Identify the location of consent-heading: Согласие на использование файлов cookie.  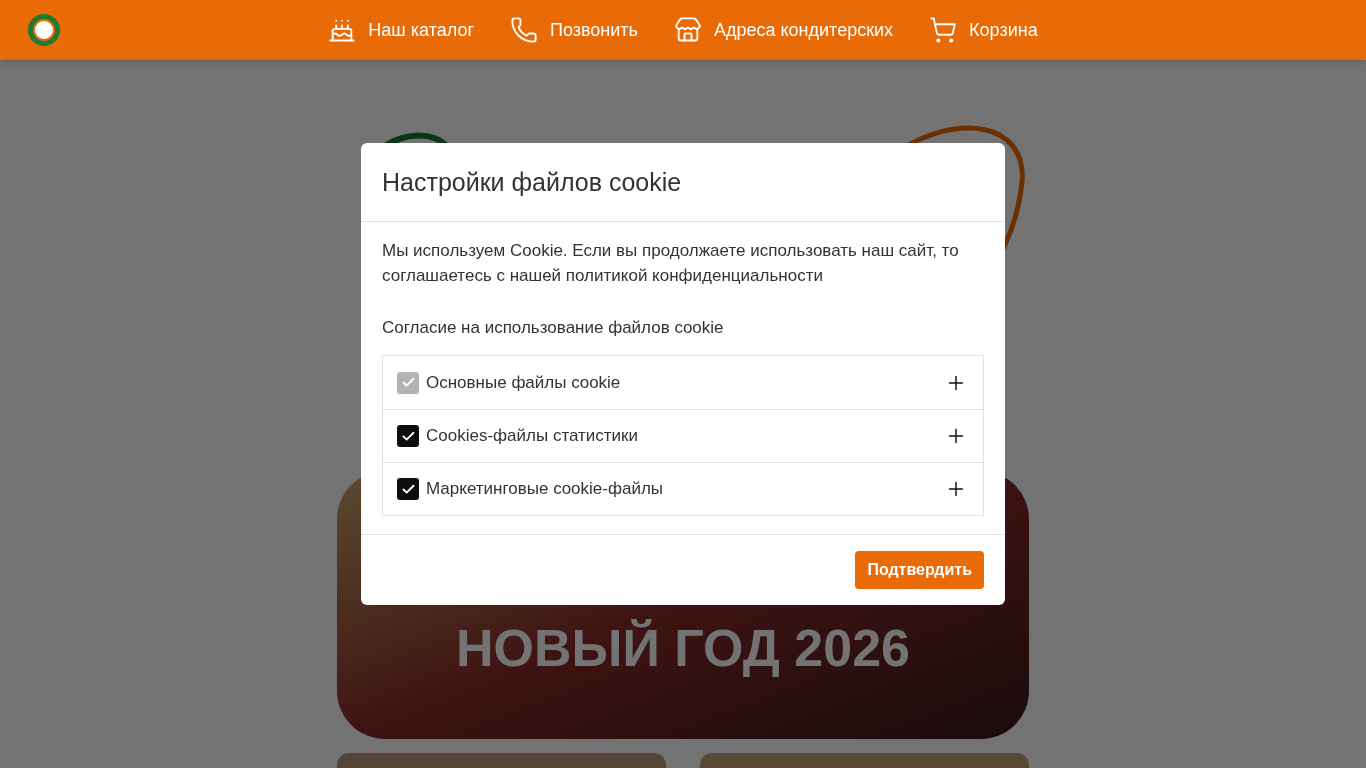
(553, 328).